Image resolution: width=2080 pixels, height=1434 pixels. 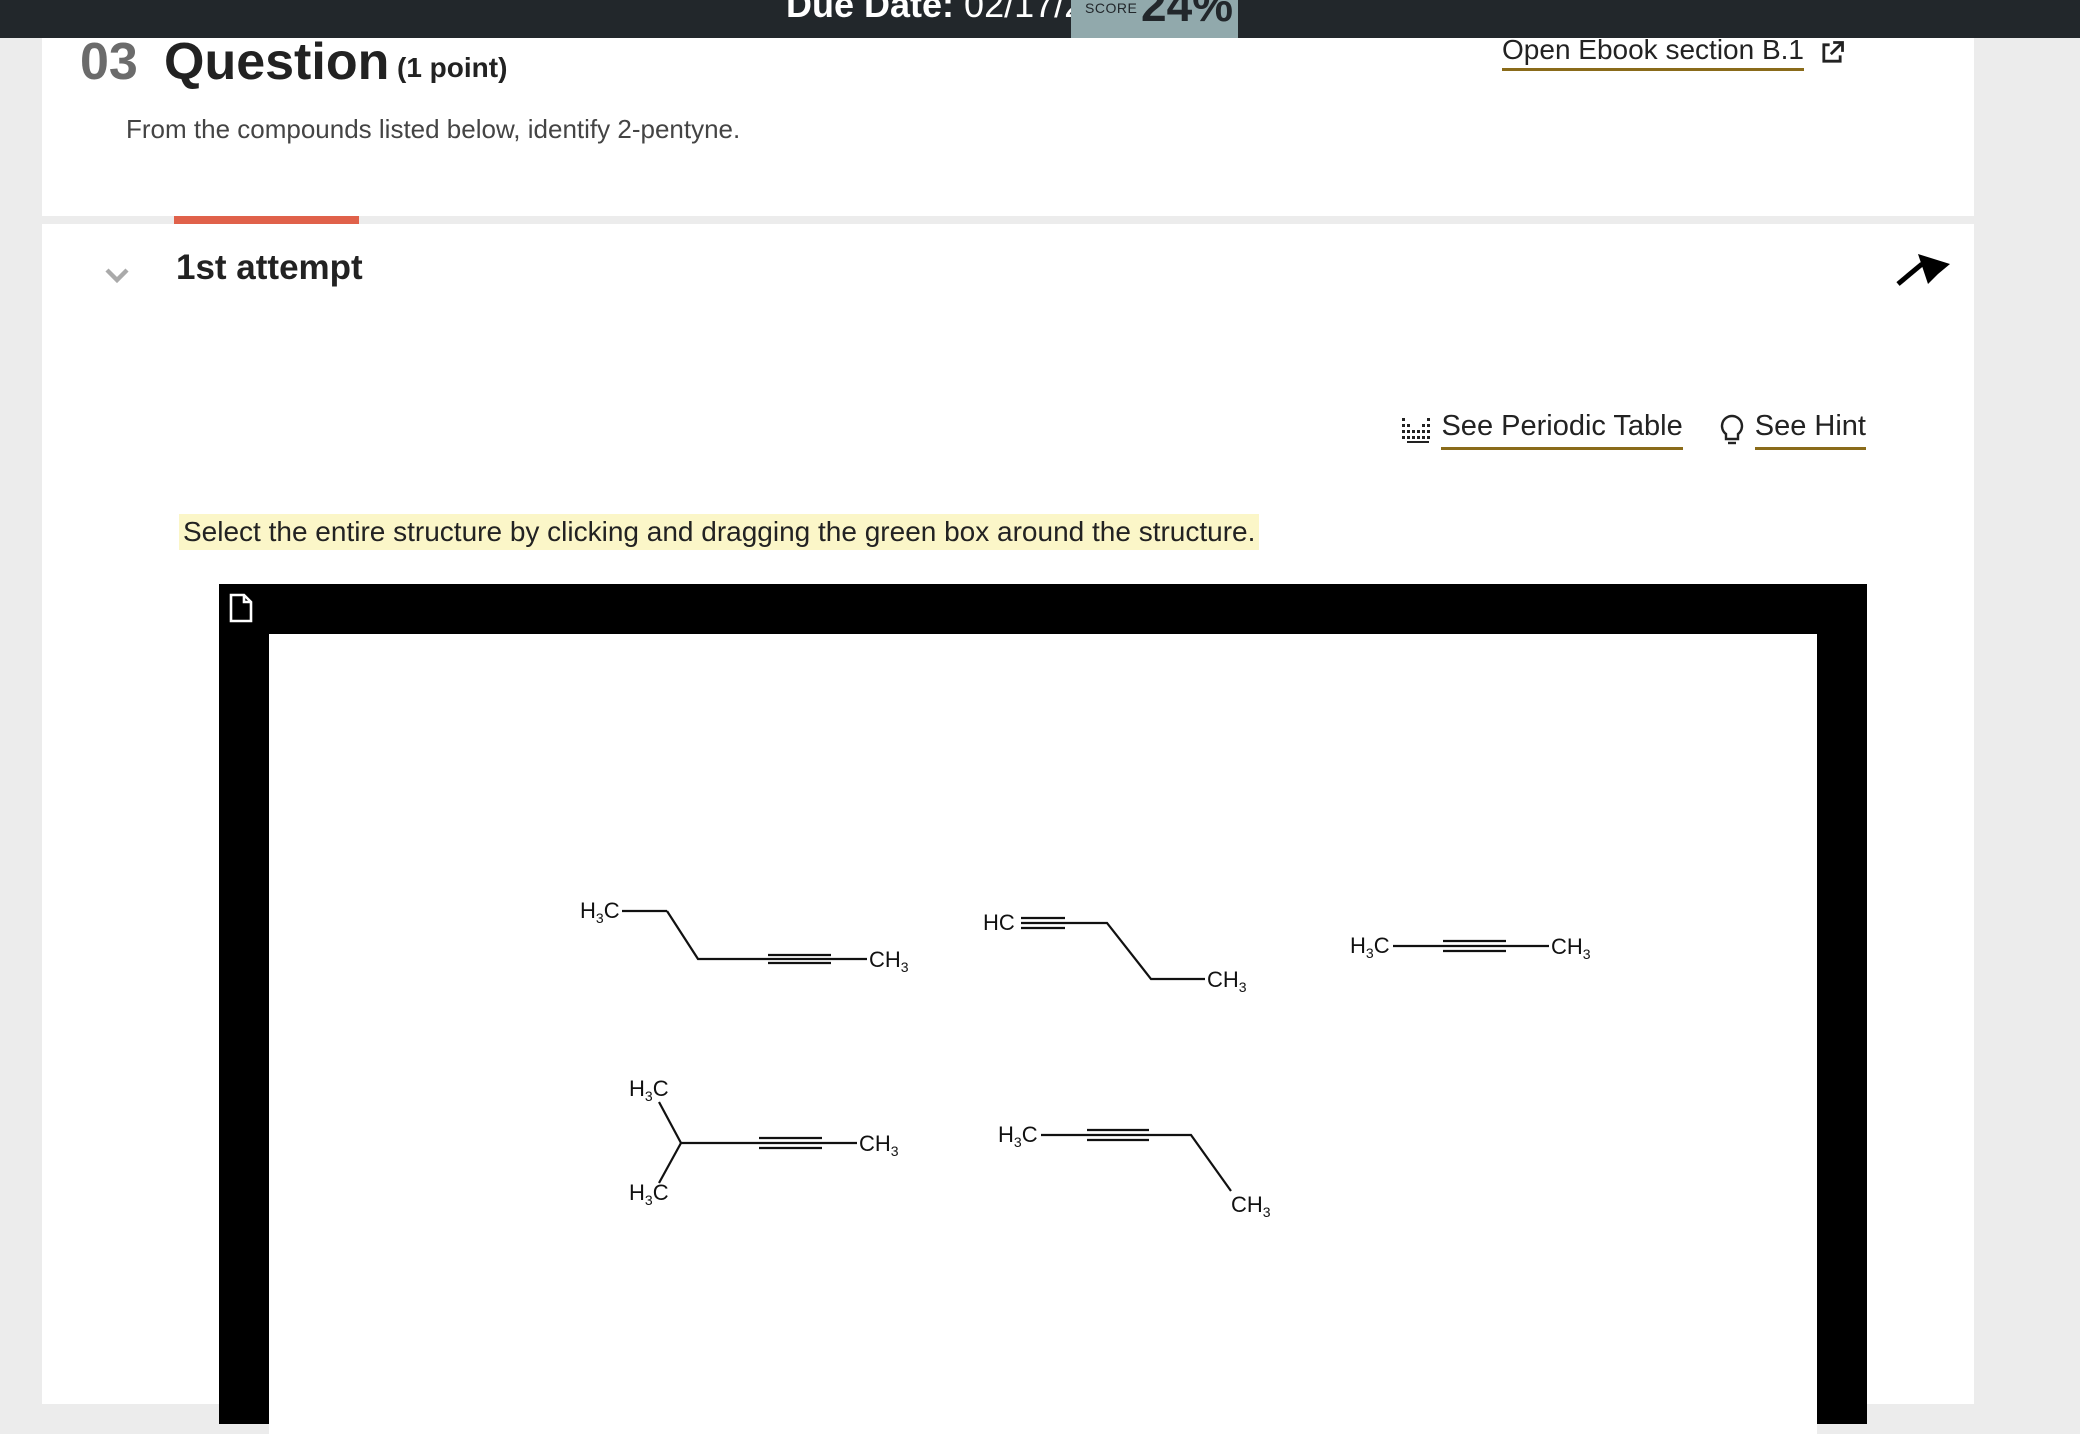 What do you see at coordinates (452, 67) in the screenshot?
I see `question-points: (1 point)` at bounding box center [452, 67].